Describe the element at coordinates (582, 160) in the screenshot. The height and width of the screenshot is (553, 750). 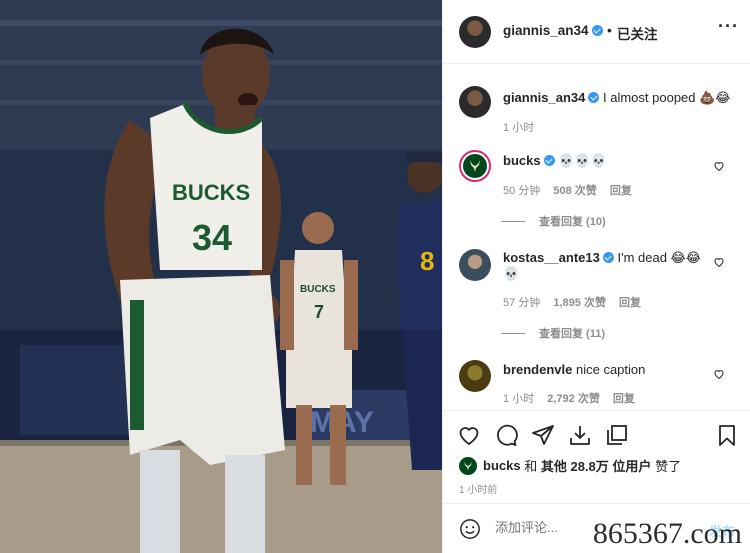
I see `comment-text: 💀💀💀` at that location.